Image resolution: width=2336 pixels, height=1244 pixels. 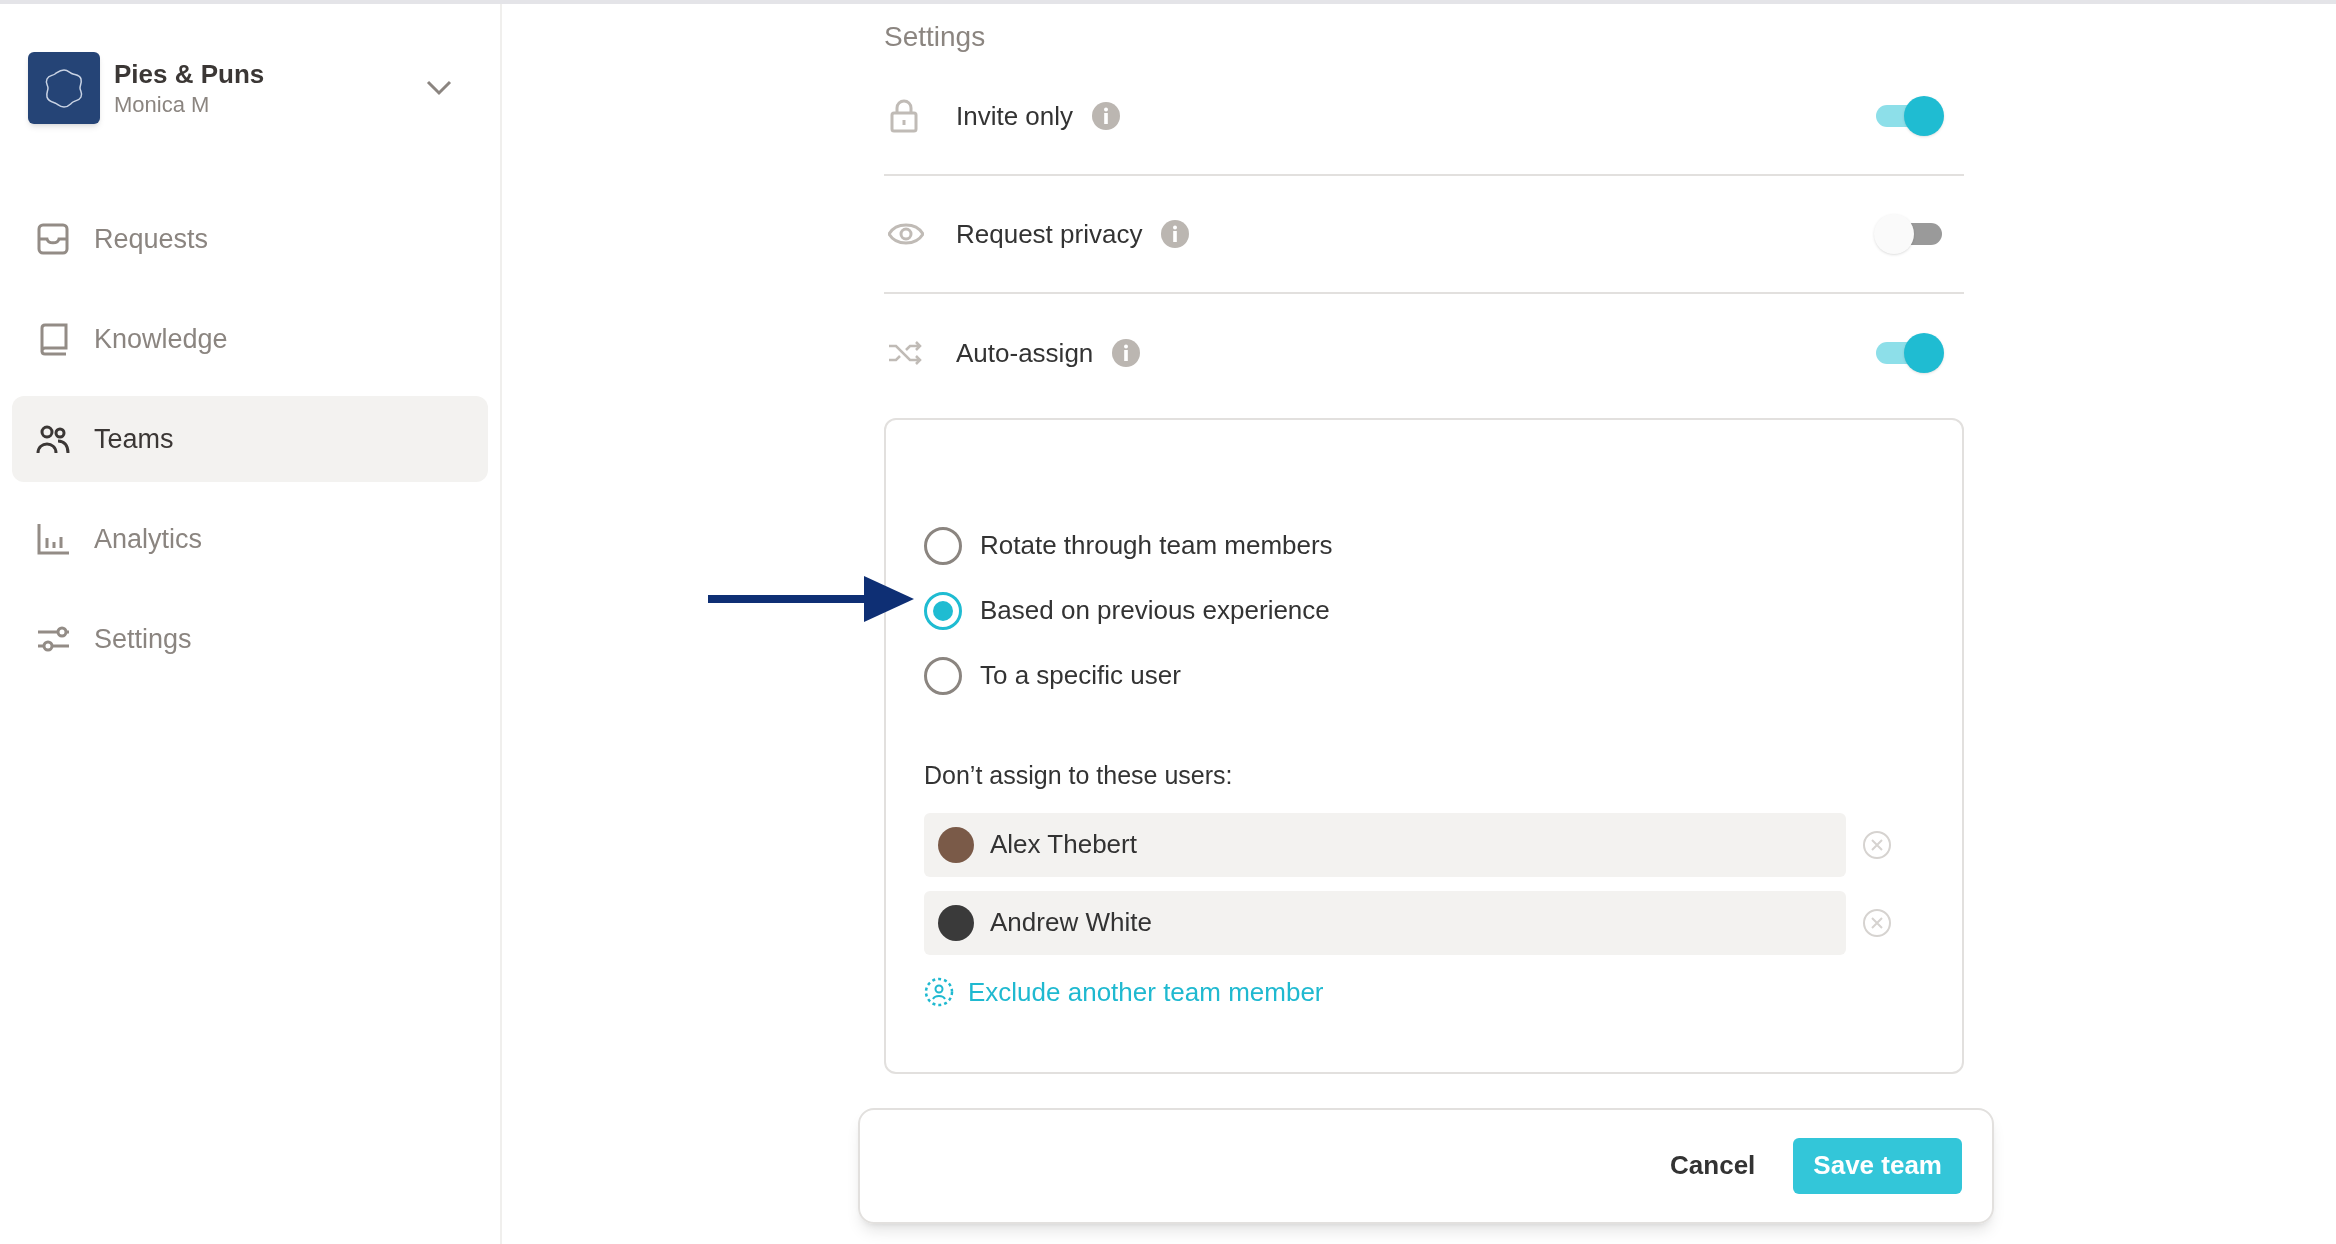 I want to click on nav-item: Requests, so click(x=250, y=239).